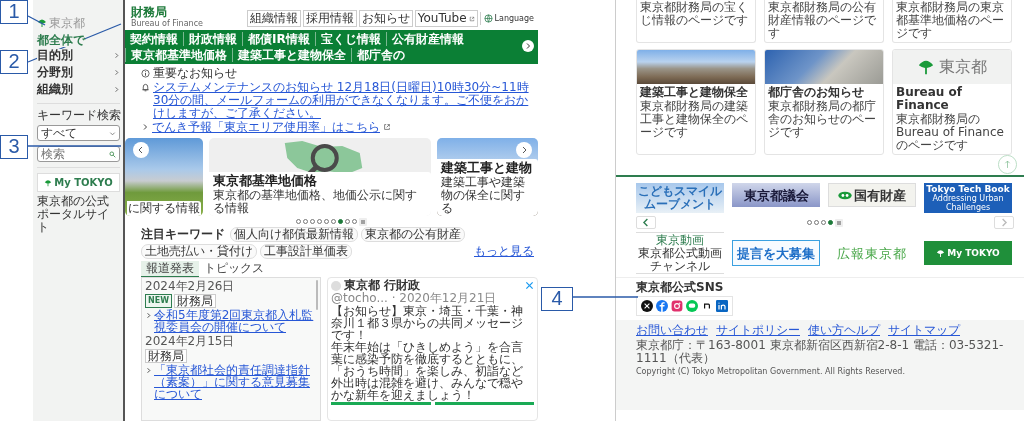  I want to click on card-description: 東京都財務局の建築工事と建物保全のページです, so click(694, 120).